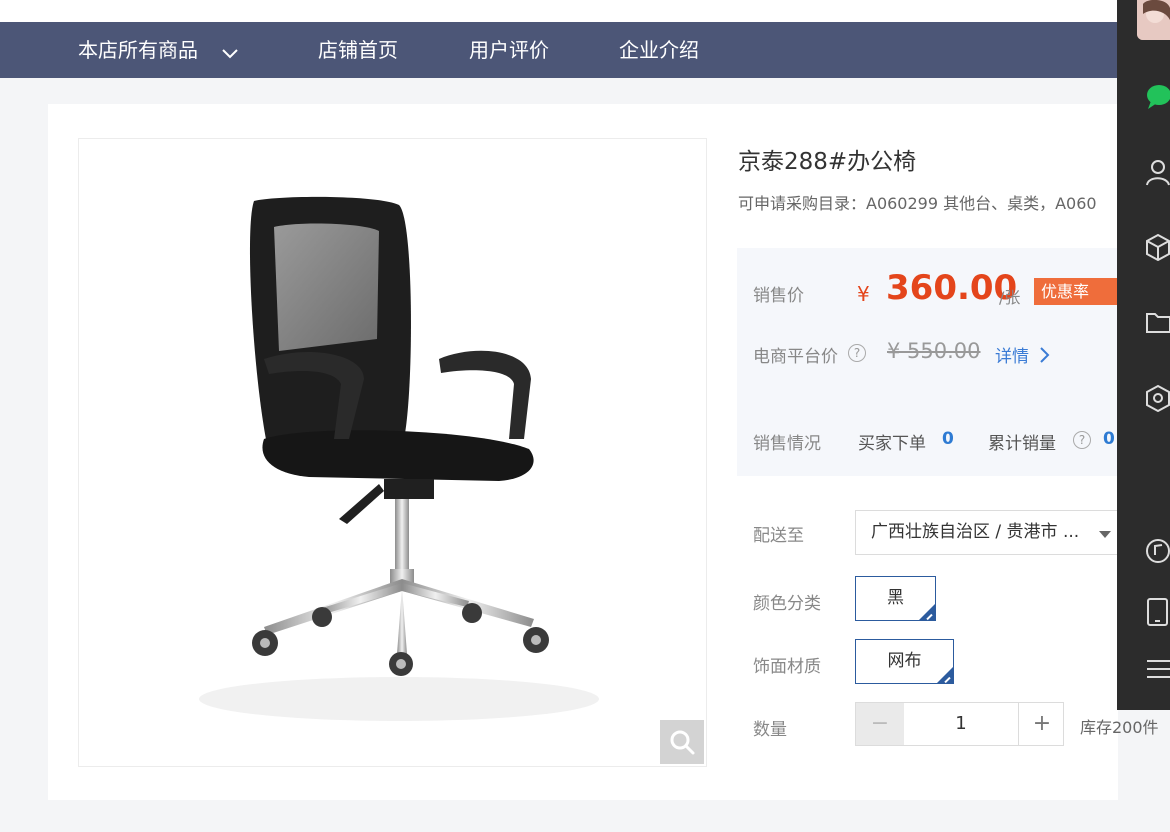 This screenshot has height=832, width=1170. Describe the element at coordinates (778, 536) in the screenshot. I see `ship-to-label: 配送至` at that location.